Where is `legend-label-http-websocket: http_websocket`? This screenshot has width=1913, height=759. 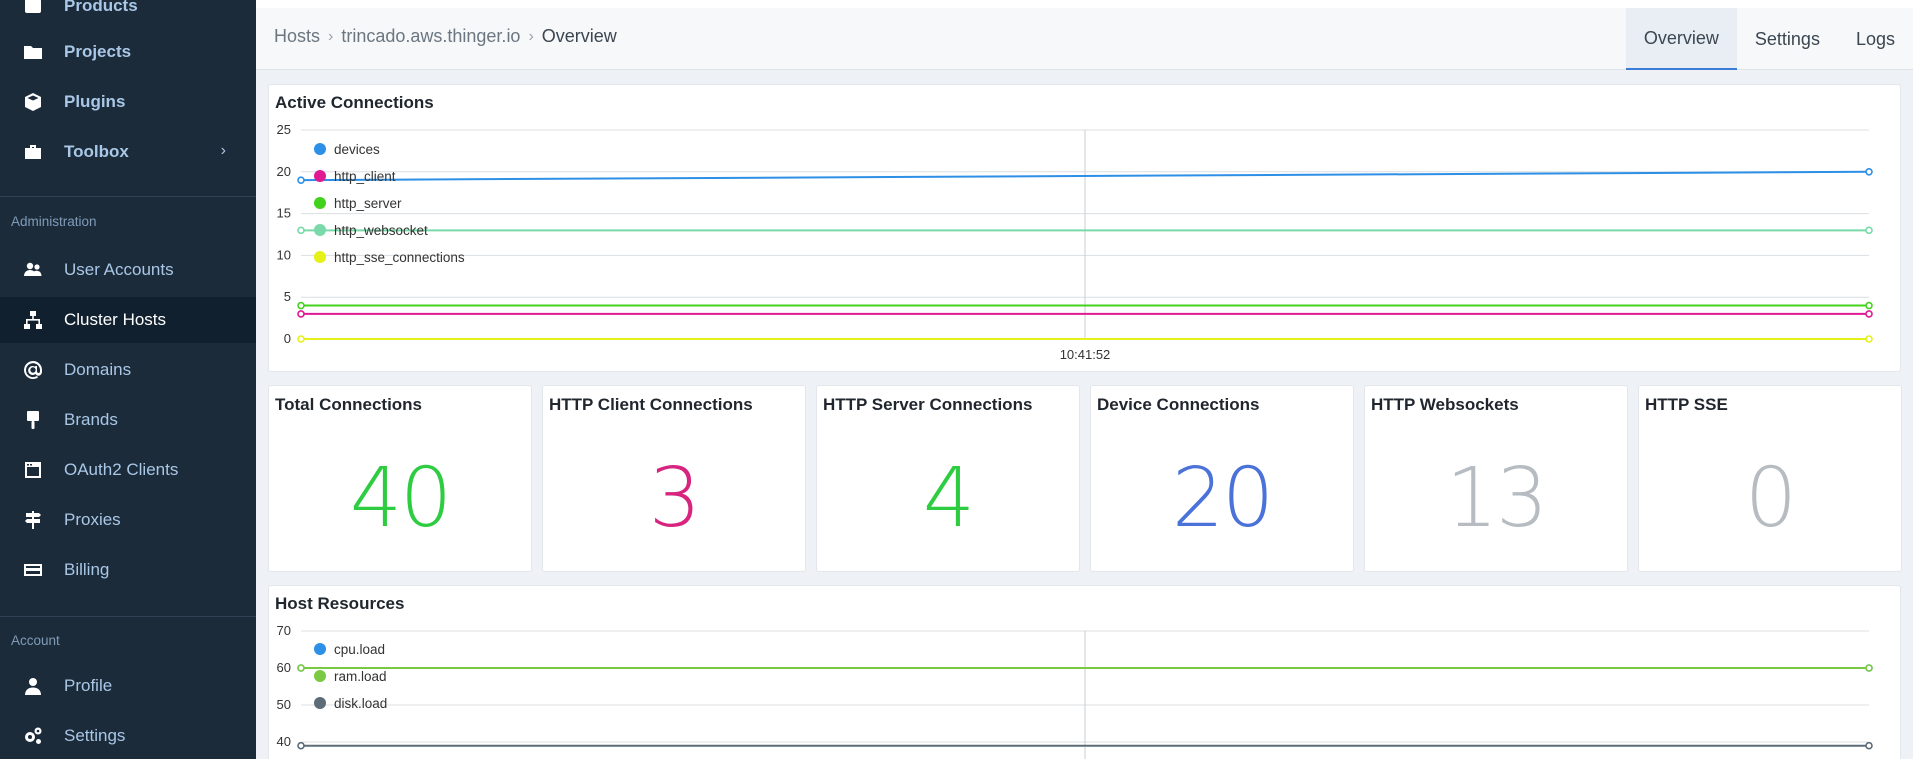
legend-label-http-websocket: http_websocket is located at coordinates (381, 230).